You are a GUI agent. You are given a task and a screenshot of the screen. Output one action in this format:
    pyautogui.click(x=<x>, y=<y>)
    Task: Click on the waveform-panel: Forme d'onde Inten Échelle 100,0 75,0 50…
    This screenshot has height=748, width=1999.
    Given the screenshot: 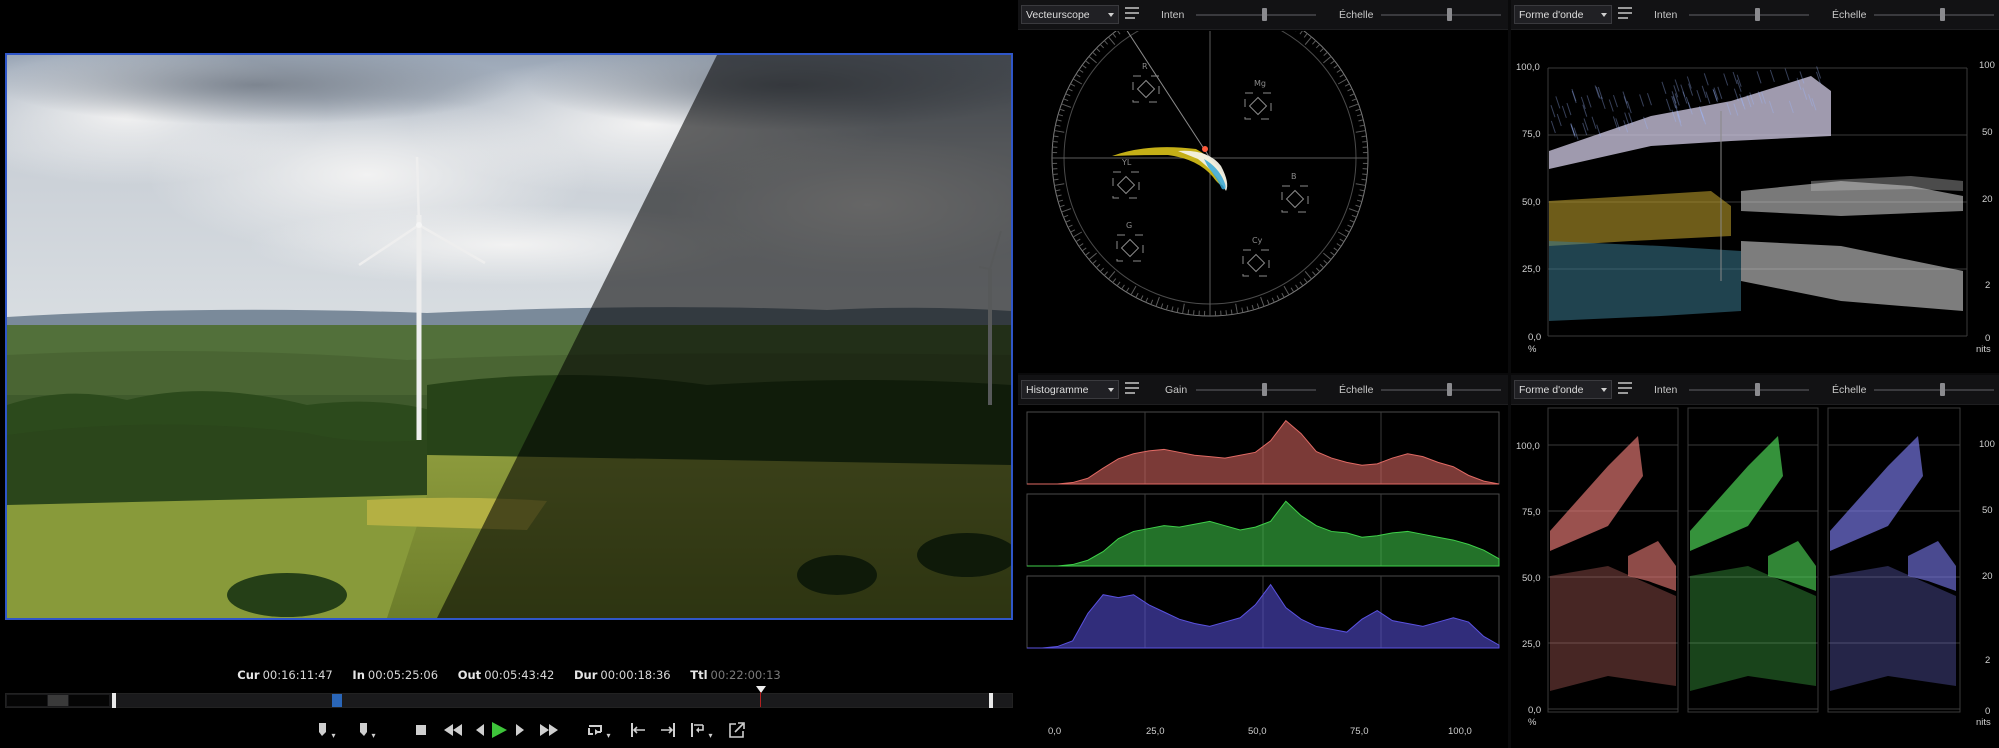 What is the action you would take?
    pyautogui.click(x=1755, y=186)
    